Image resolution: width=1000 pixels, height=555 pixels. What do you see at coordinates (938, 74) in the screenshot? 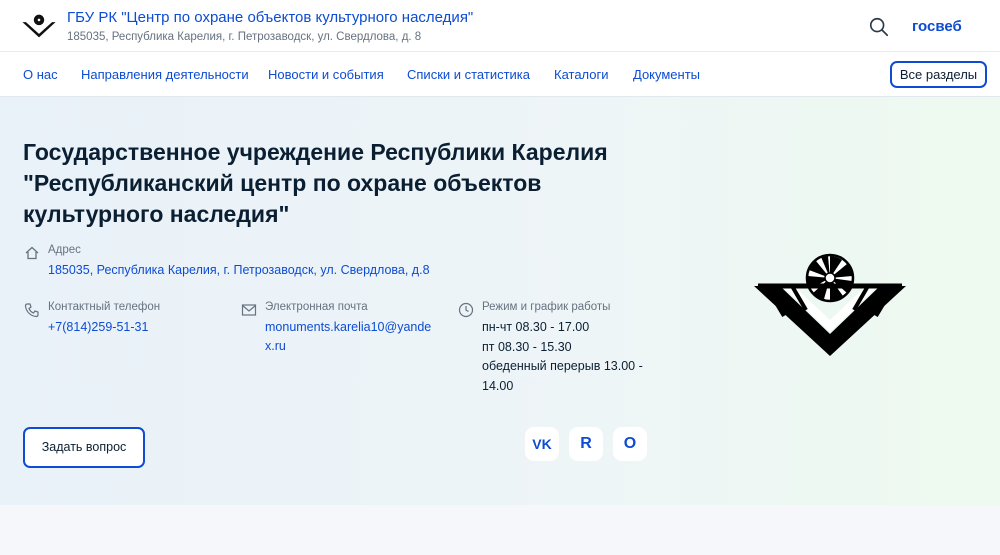
I see `all-sections-button: Все разделы` at bounding box center [938, 74].